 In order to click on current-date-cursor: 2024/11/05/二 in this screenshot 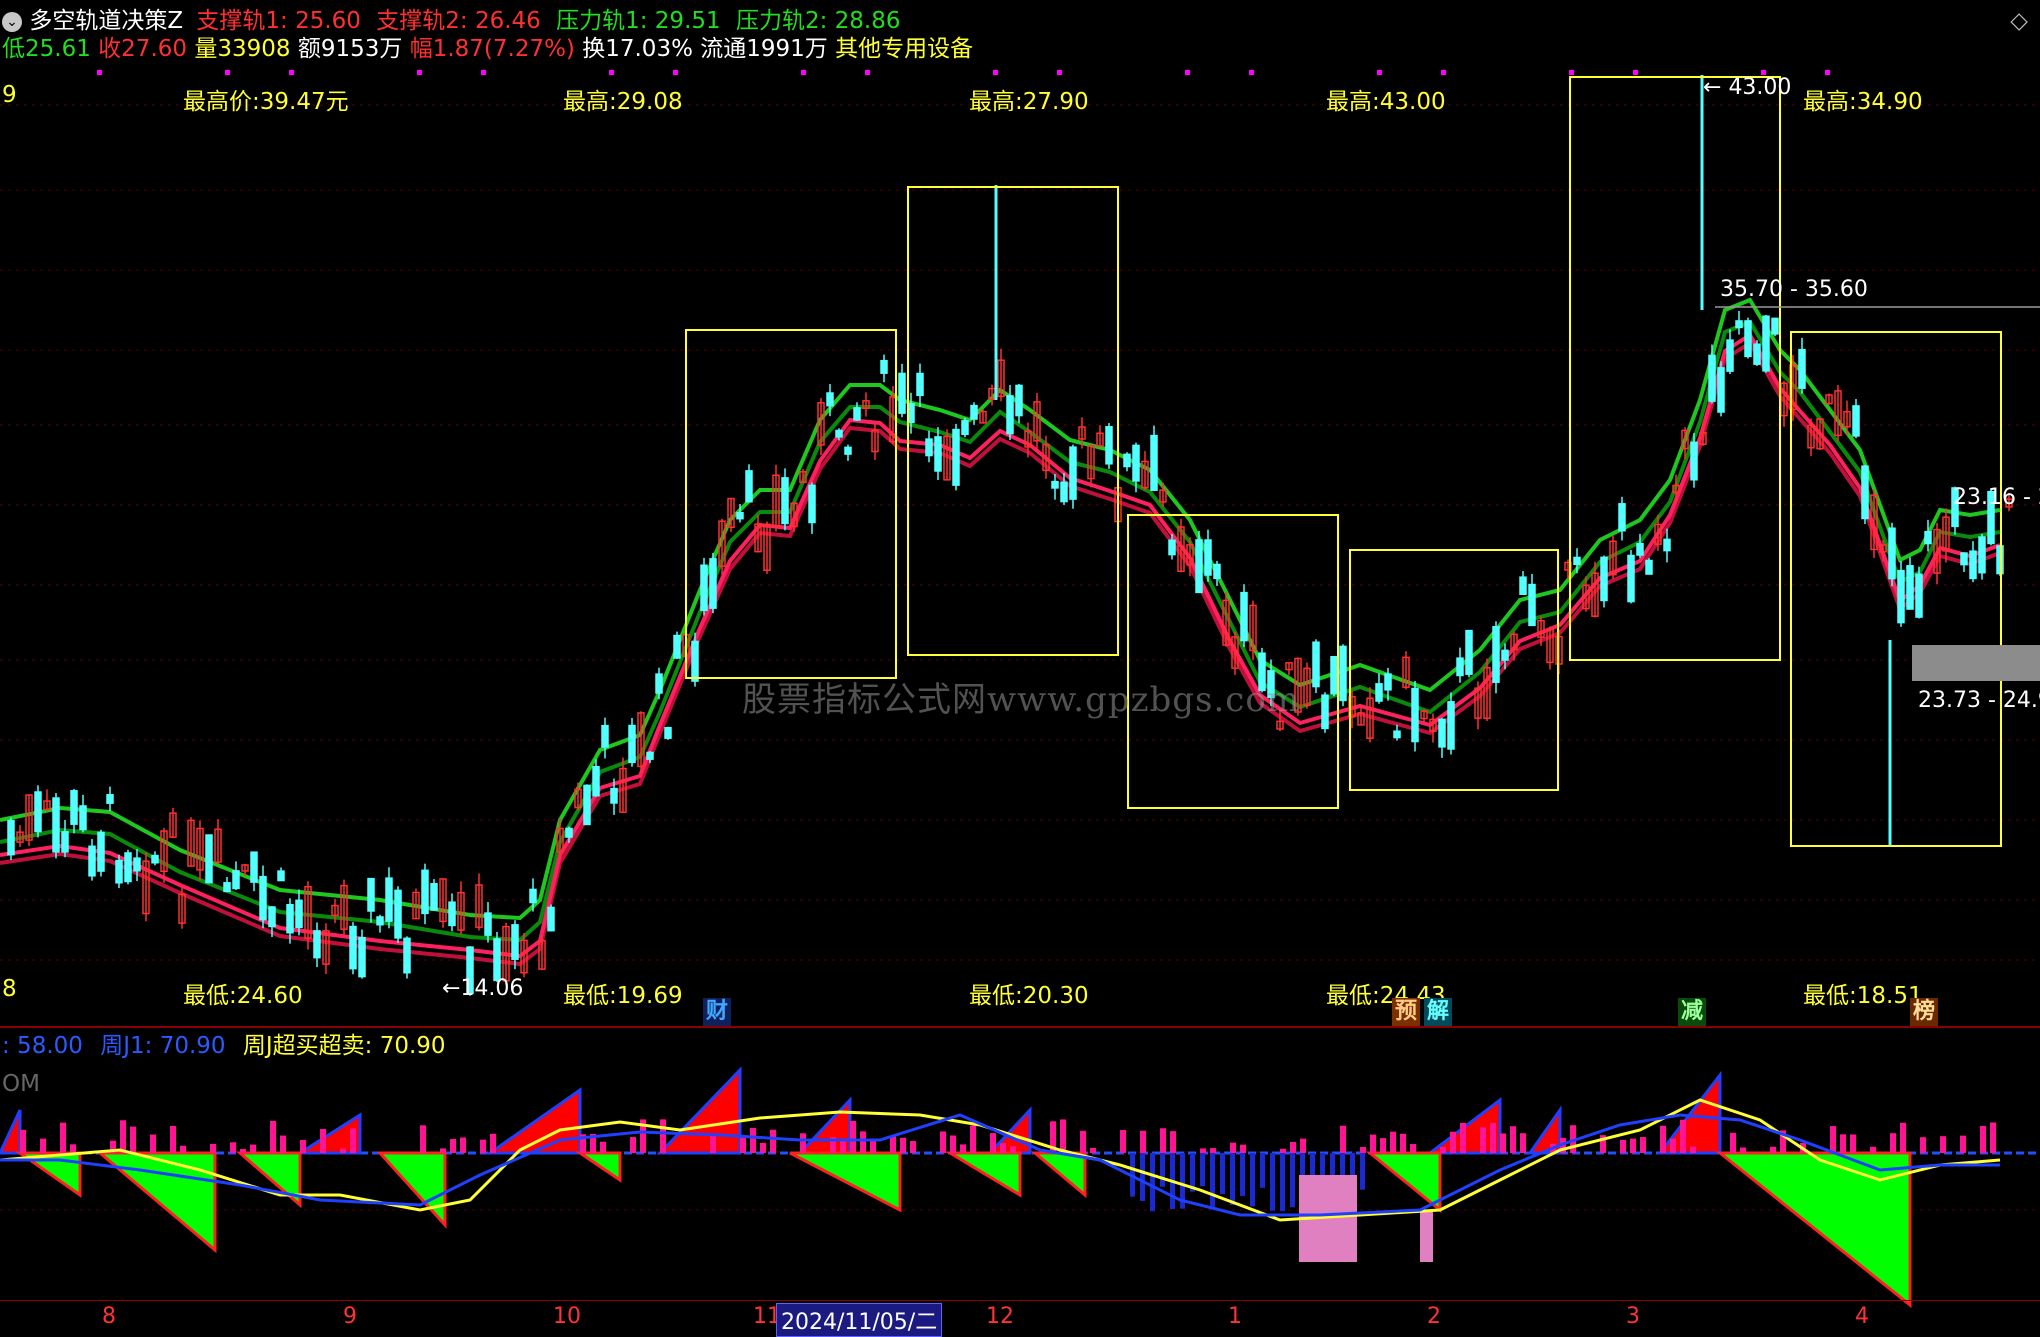, I will do `click(859, 1320)`.